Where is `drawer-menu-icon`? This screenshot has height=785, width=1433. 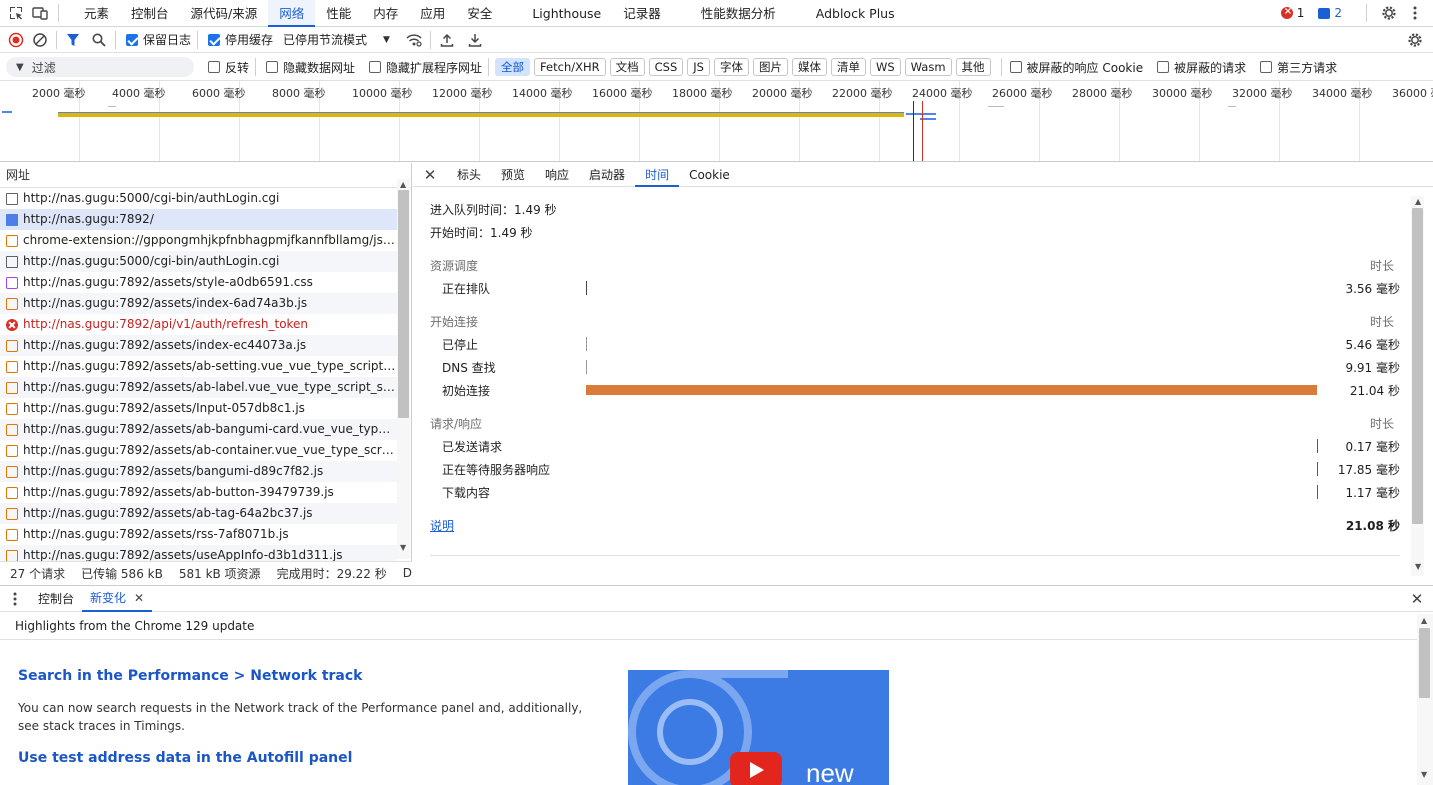
drawer-menu-icon is located at coordinates (15, 599).